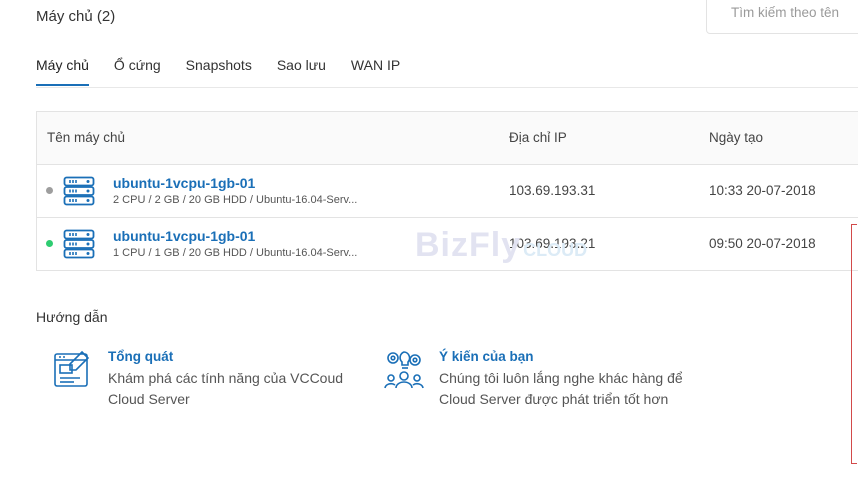  What do you see at coordinates (72, 317) in the screenshot?
I see `guide-title: Hướng dẫn` at bounding box center [72, 317].